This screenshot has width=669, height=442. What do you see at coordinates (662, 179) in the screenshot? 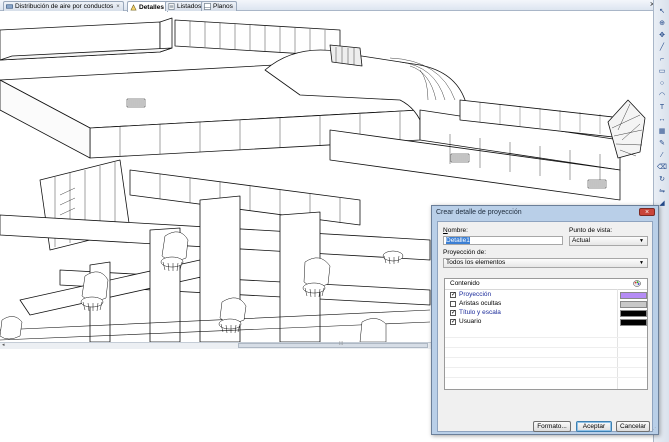
I see `rotate-icon: ↻` at bounding box center [662, 179].